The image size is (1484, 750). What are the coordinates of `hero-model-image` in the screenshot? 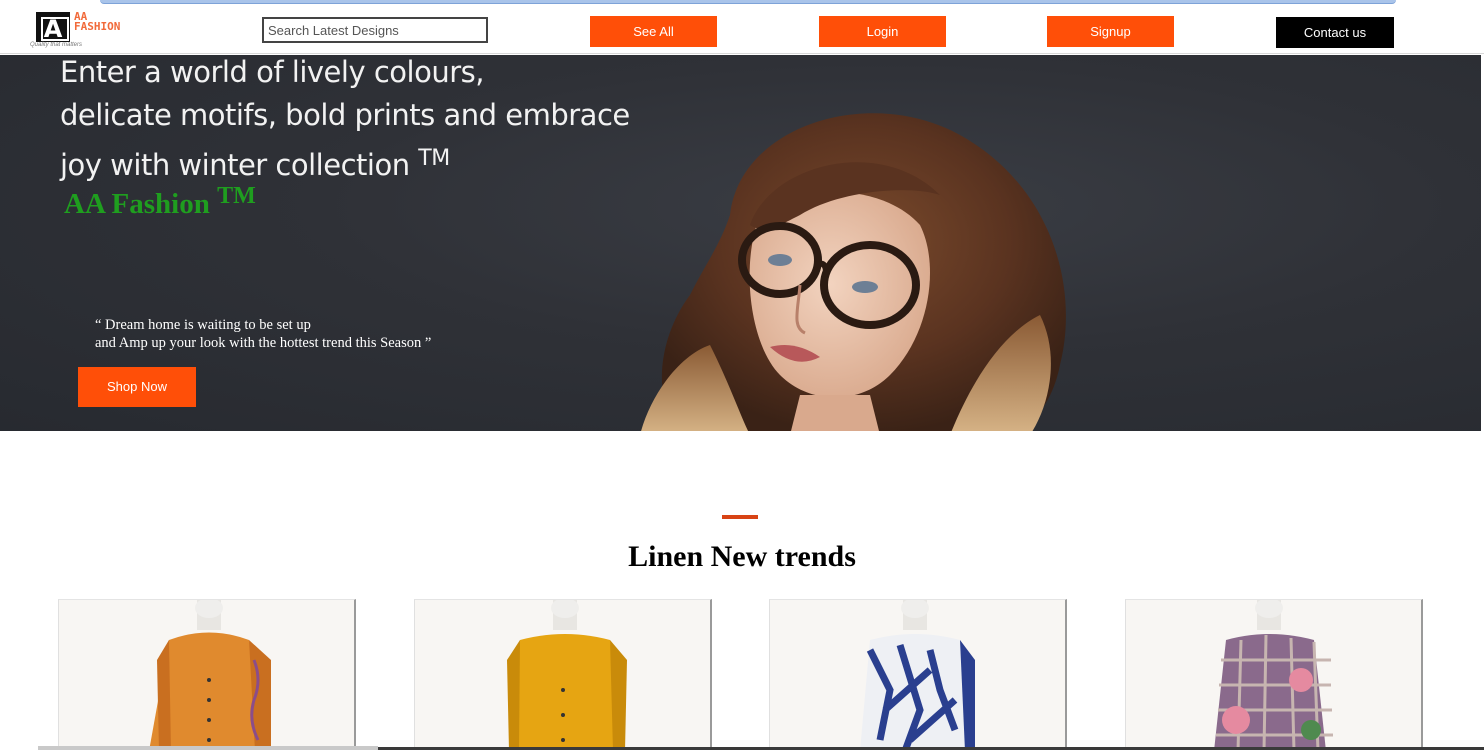 It's located at (853, 272).